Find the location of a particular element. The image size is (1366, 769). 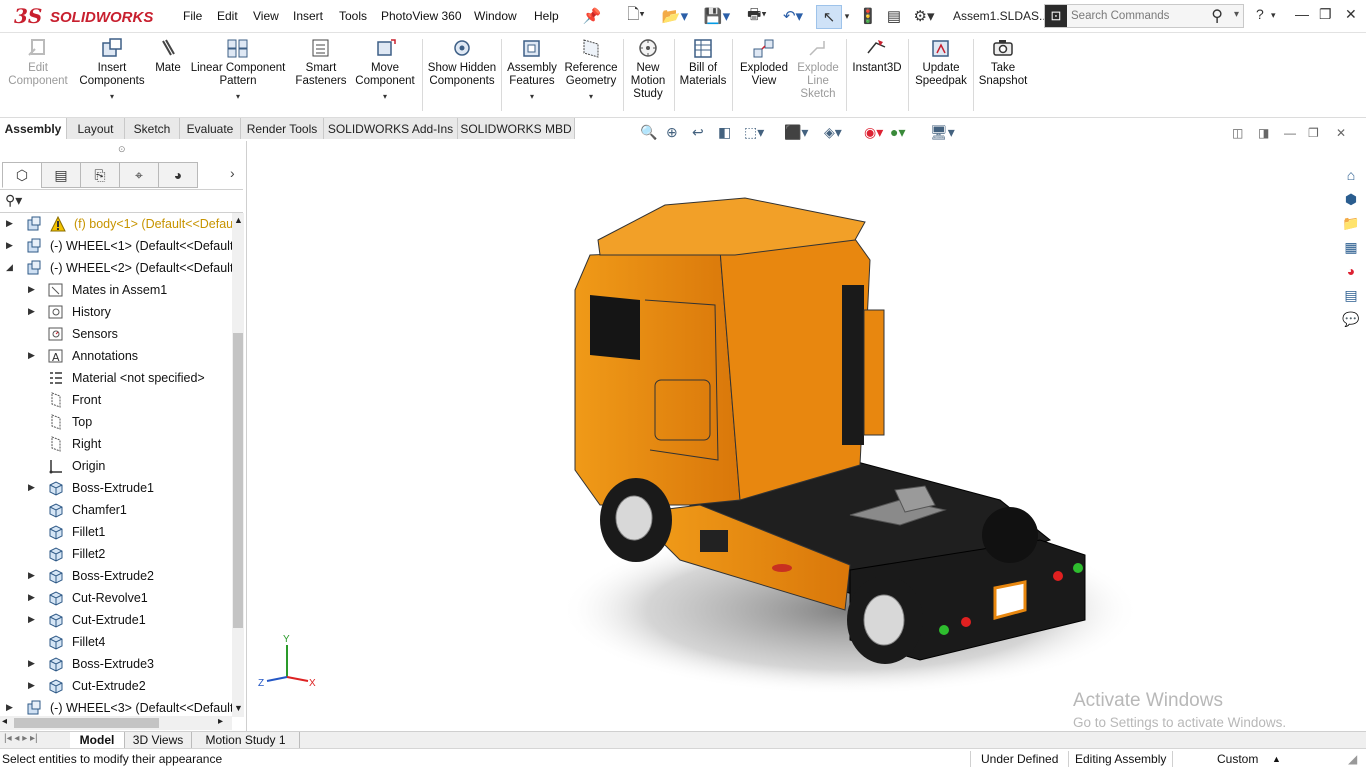

help-dropdown-icon: ▾ is located at coordinates (1273, 15).